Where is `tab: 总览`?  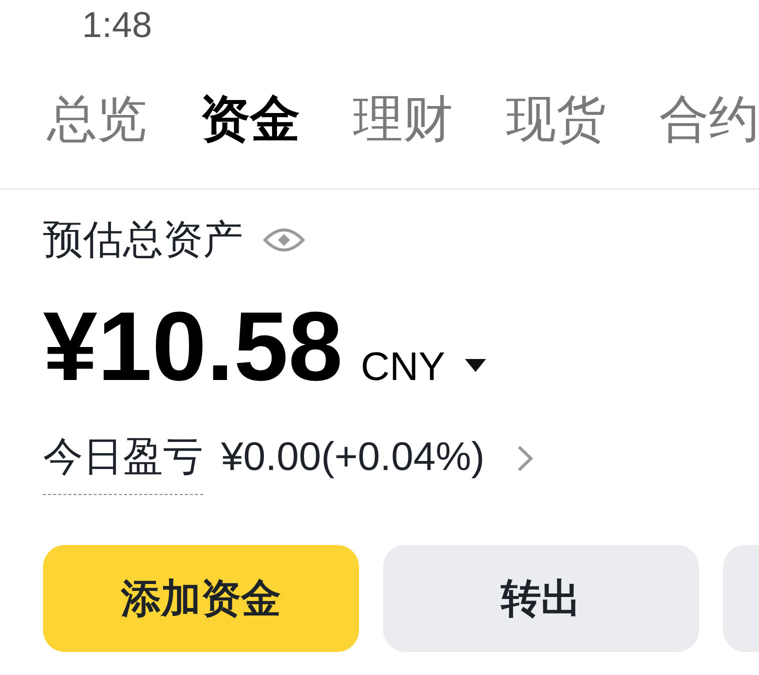 tab: 总览 is located at coordinates (97, 119).